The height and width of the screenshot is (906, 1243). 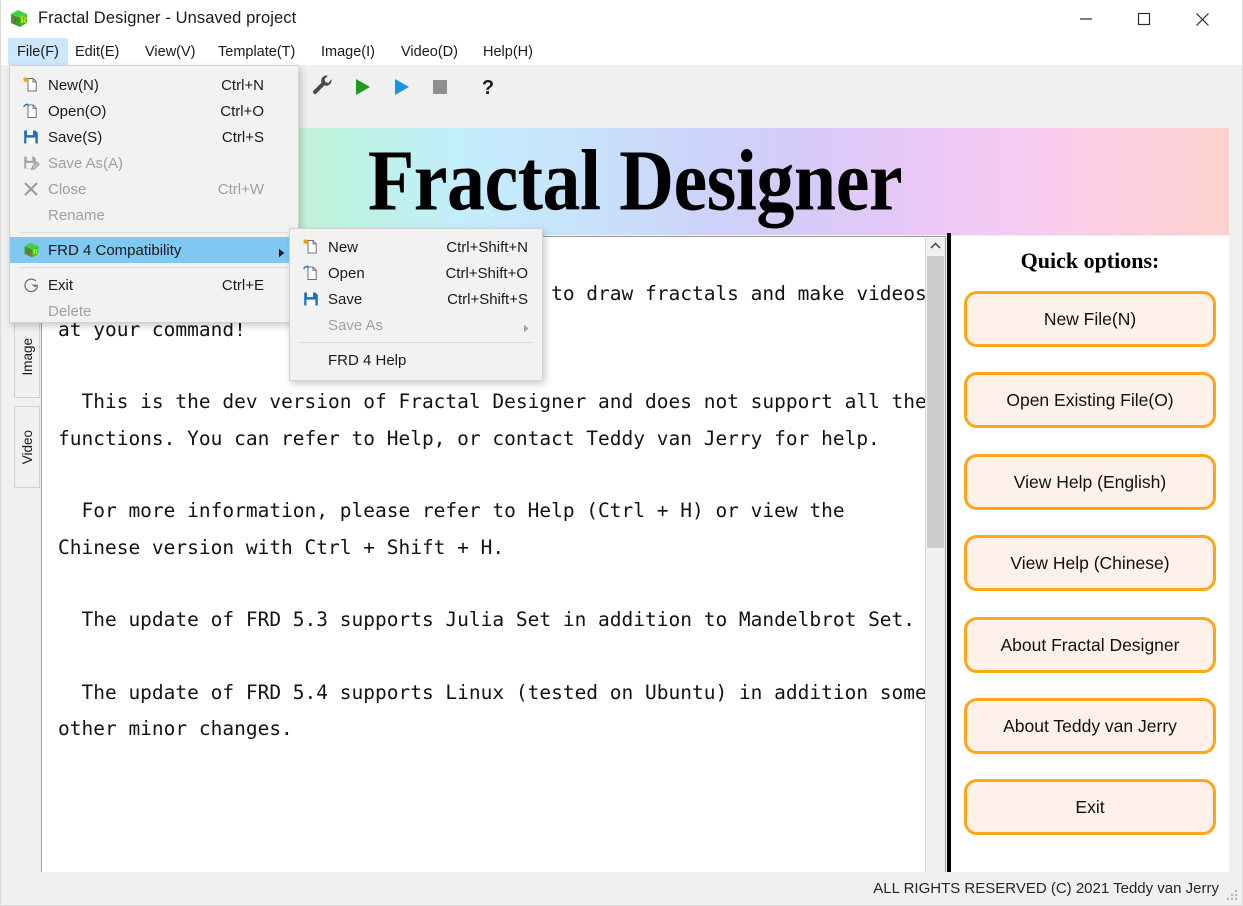 I want to click on menu-item-save-as-label: Save As(A), so click(x=86, y=163).